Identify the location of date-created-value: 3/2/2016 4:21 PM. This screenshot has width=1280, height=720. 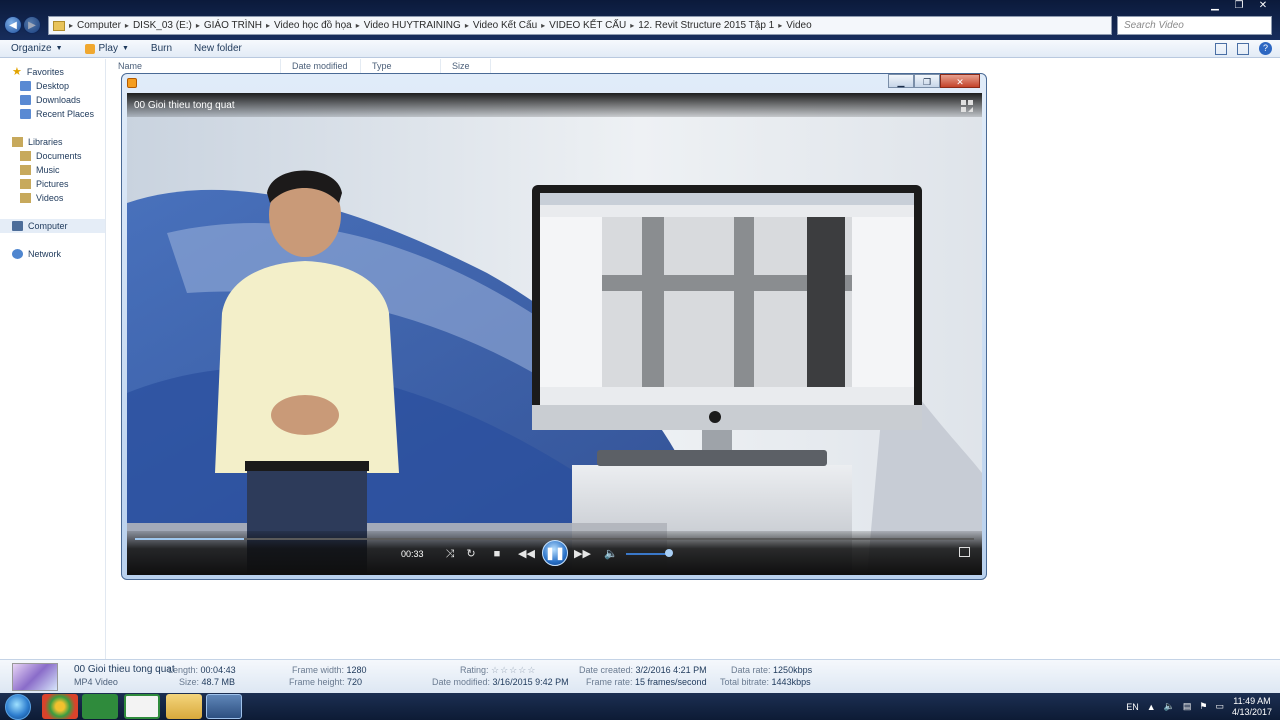
(671, 670).